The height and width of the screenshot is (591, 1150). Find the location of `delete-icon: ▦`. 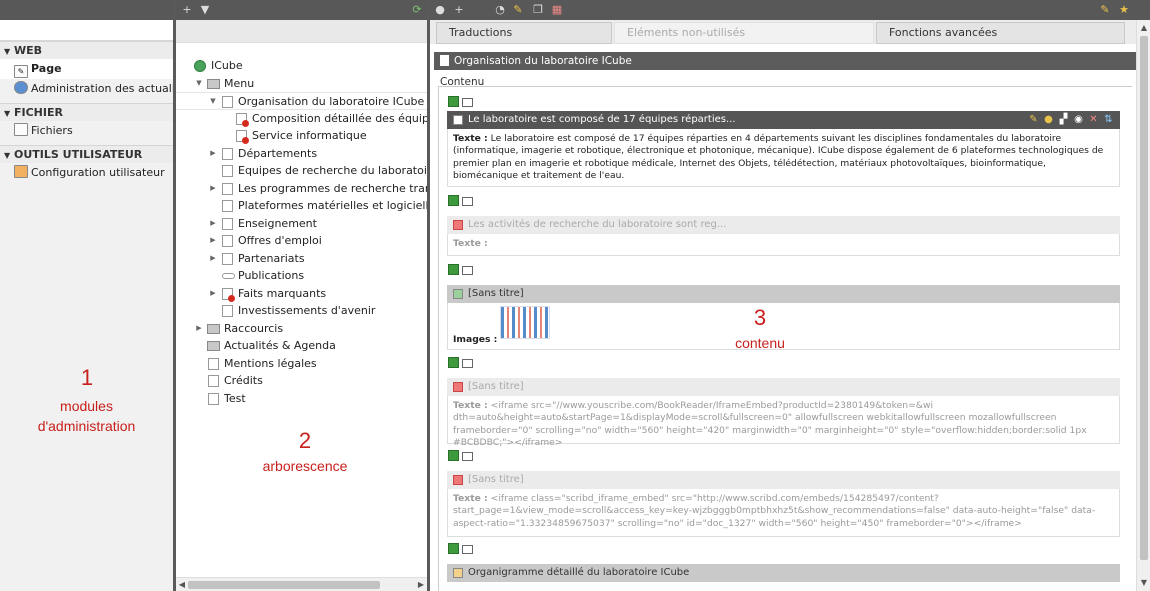

delete-icon: ▦ is located at coordinates (557, 10).